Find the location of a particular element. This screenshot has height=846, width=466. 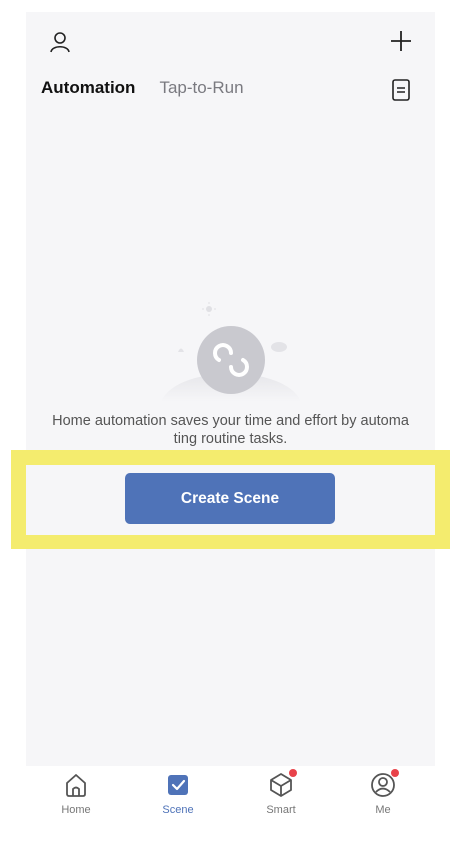

smart-badge is located at coordinates (293, 773).